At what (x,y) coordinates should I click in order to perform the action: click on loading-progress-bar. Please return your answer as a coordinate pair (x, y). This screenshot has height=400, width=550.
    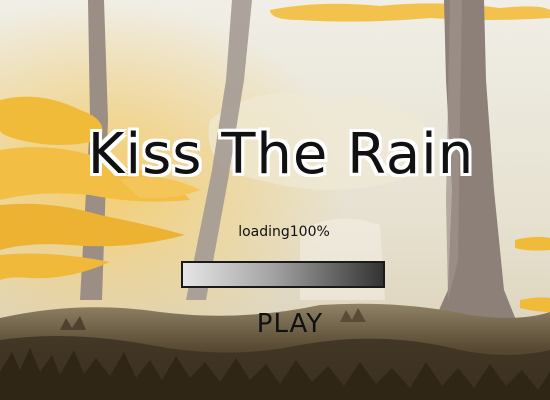
    Looking at the image, I should click on (283, 274).